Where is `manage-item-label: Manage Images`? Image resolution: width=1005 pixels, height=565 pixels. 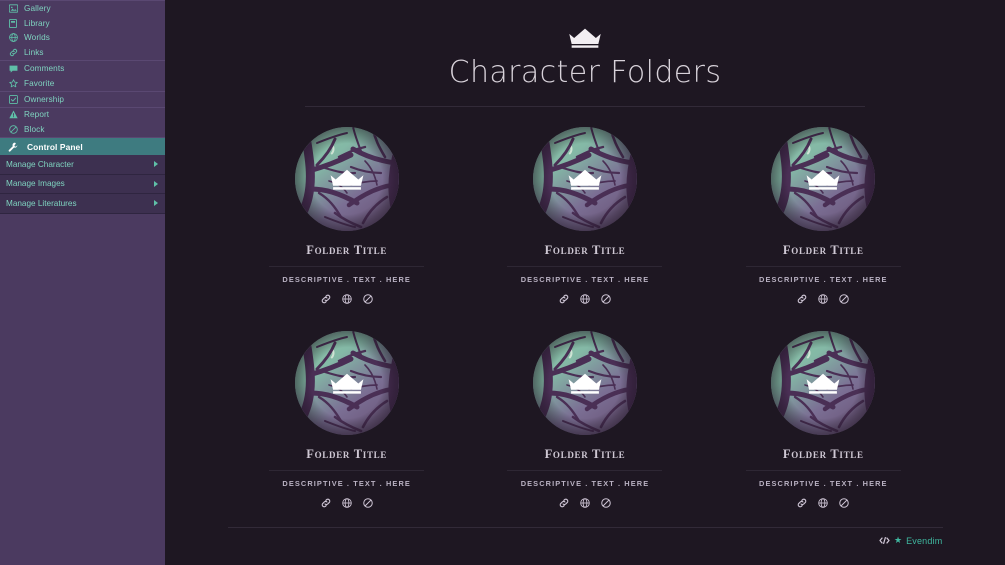 manage-item-label: Manage Images is located at coordinates (35, 184).